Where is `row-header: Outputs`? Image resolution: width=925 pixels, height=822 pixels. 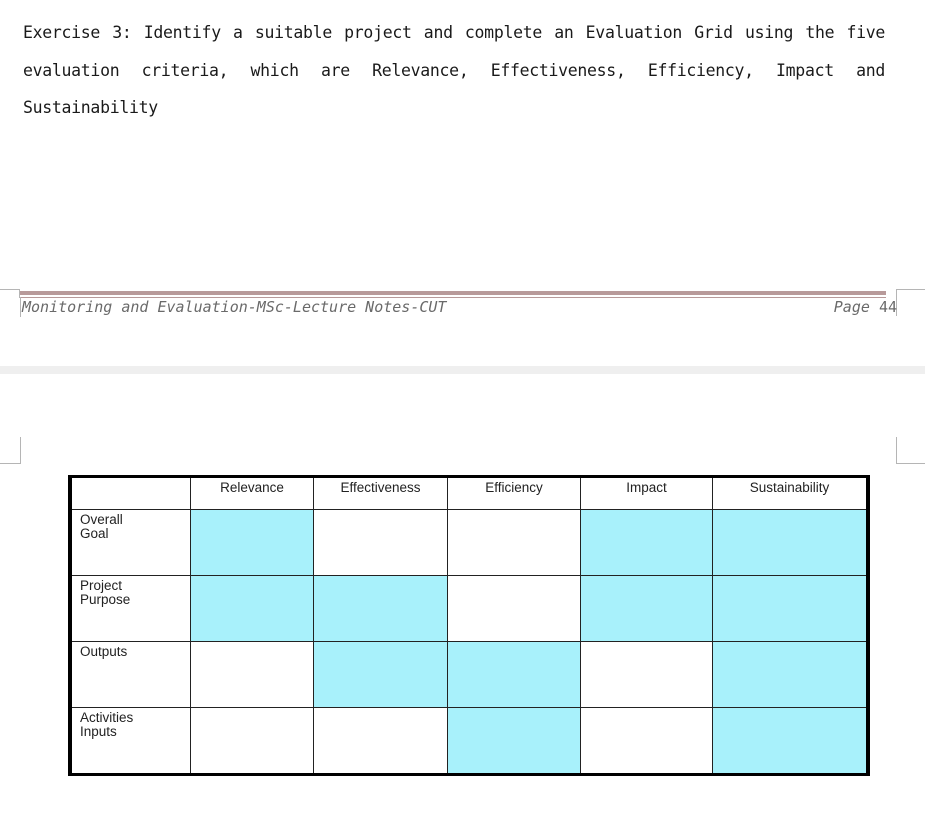
row-header: Outputs is located at coordinates (130, 674).